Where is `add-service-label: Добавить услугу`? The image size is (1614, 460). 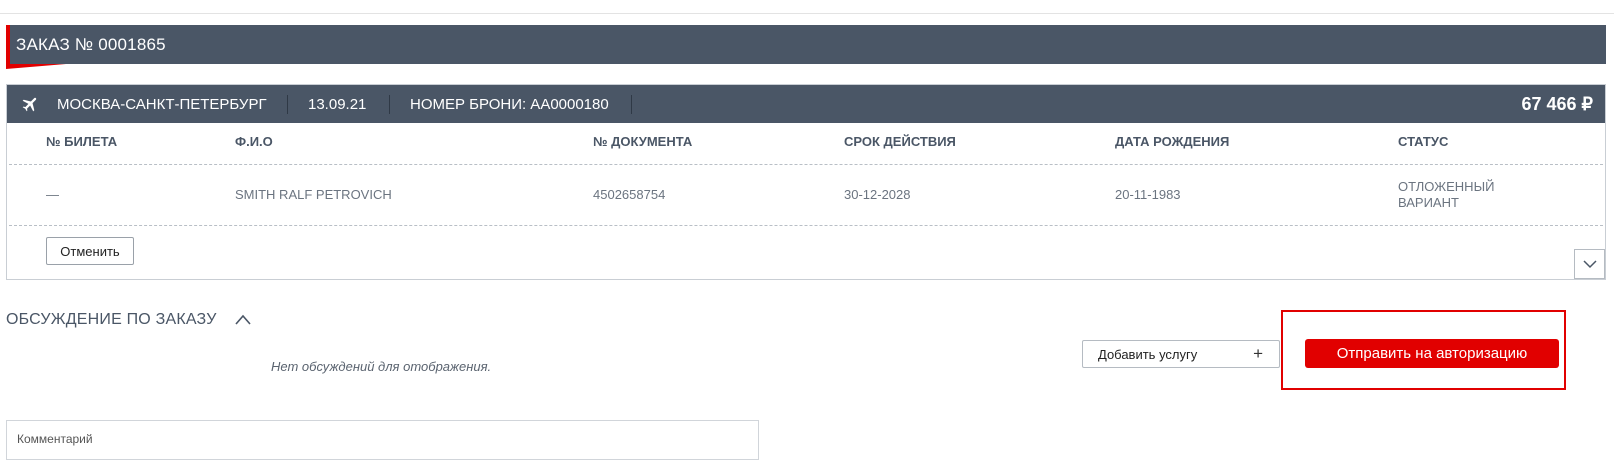
add-service-label: Добавить услугу is located at coordinates (1148, 354).